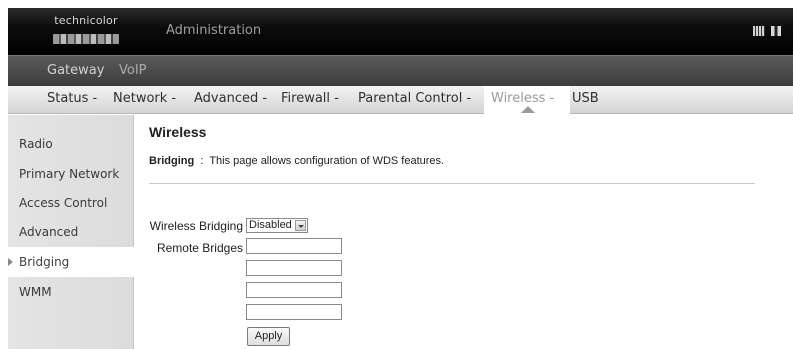 Image resolution: width=793 pixels, height=349 pixels. I want to click on sidebar-item-access-control: Access Control, so click(71, 203).